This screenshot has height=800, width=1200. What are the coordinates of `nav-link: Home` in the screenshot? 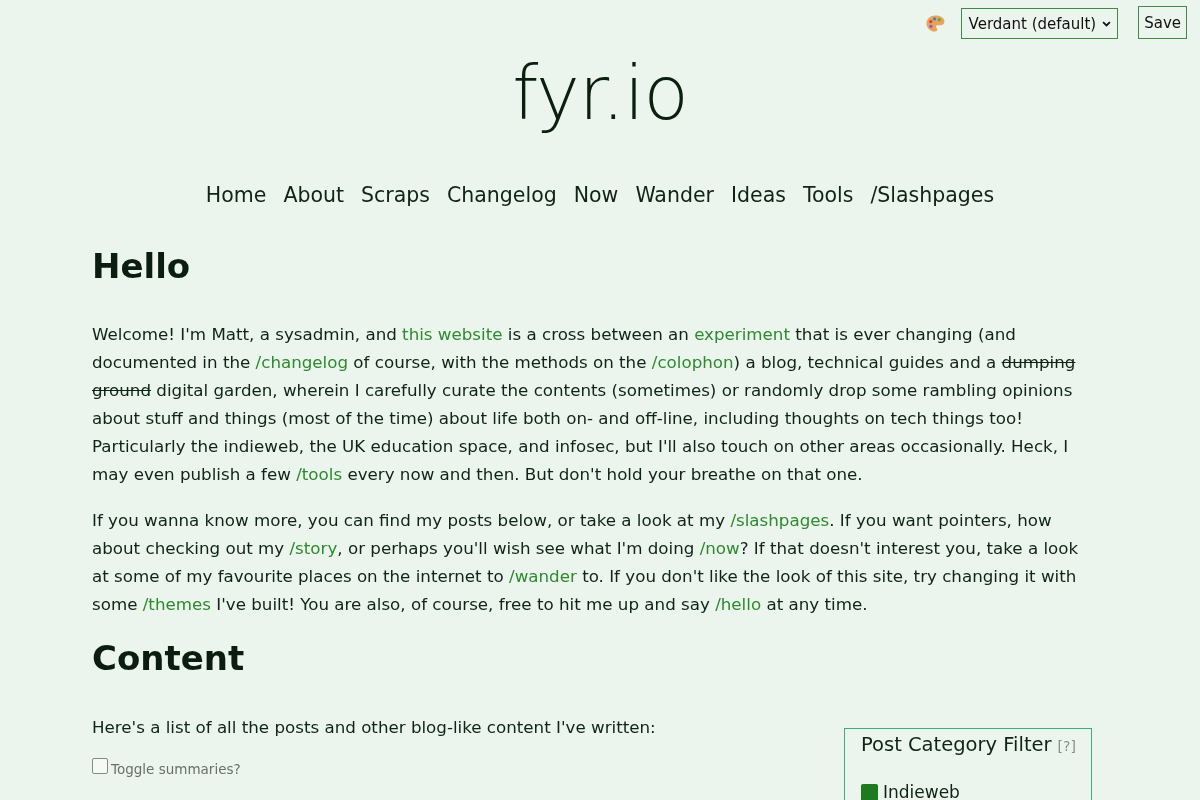 It's located at (236, 195).